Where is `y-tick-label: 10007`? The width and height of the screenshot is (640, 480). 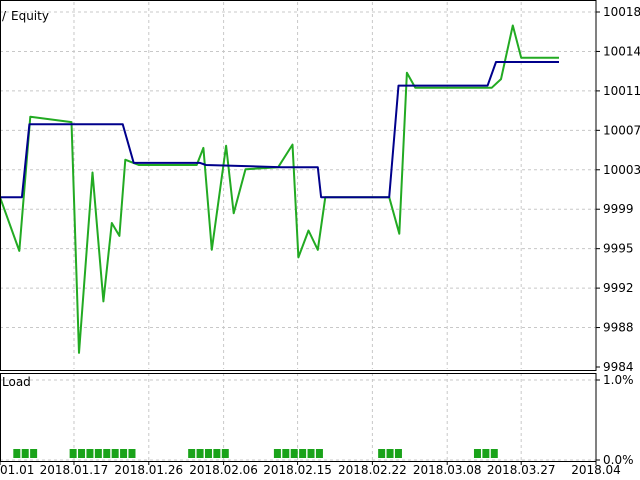 y-tick-label: 10007 is located at coordinates (621, 130).